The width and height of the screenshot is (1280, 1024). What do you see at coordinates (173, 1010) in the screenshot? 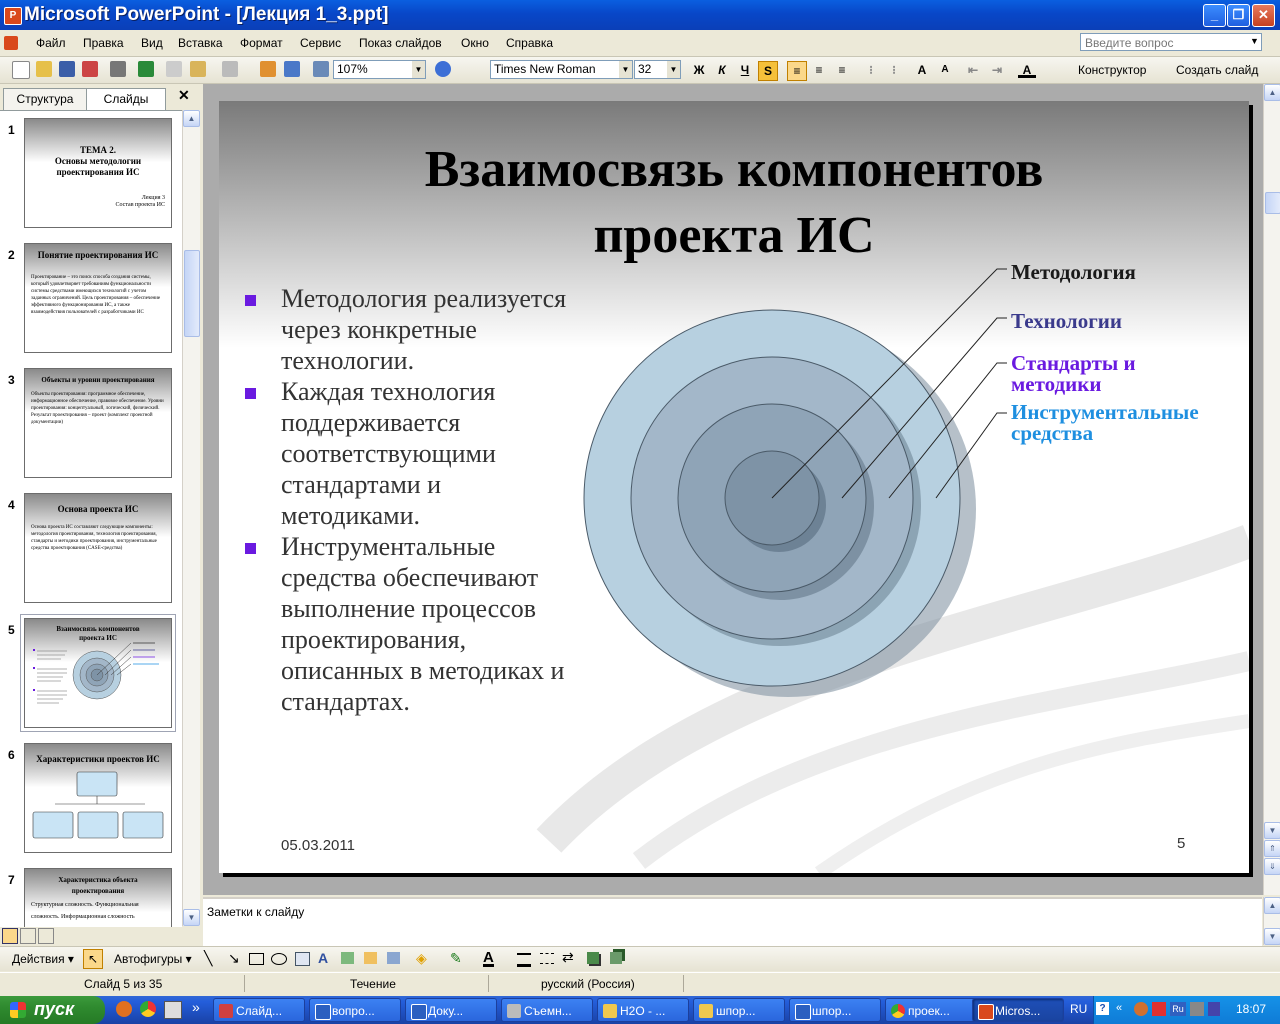
I see `desktop-icon` at bounding box center [173, 1010].